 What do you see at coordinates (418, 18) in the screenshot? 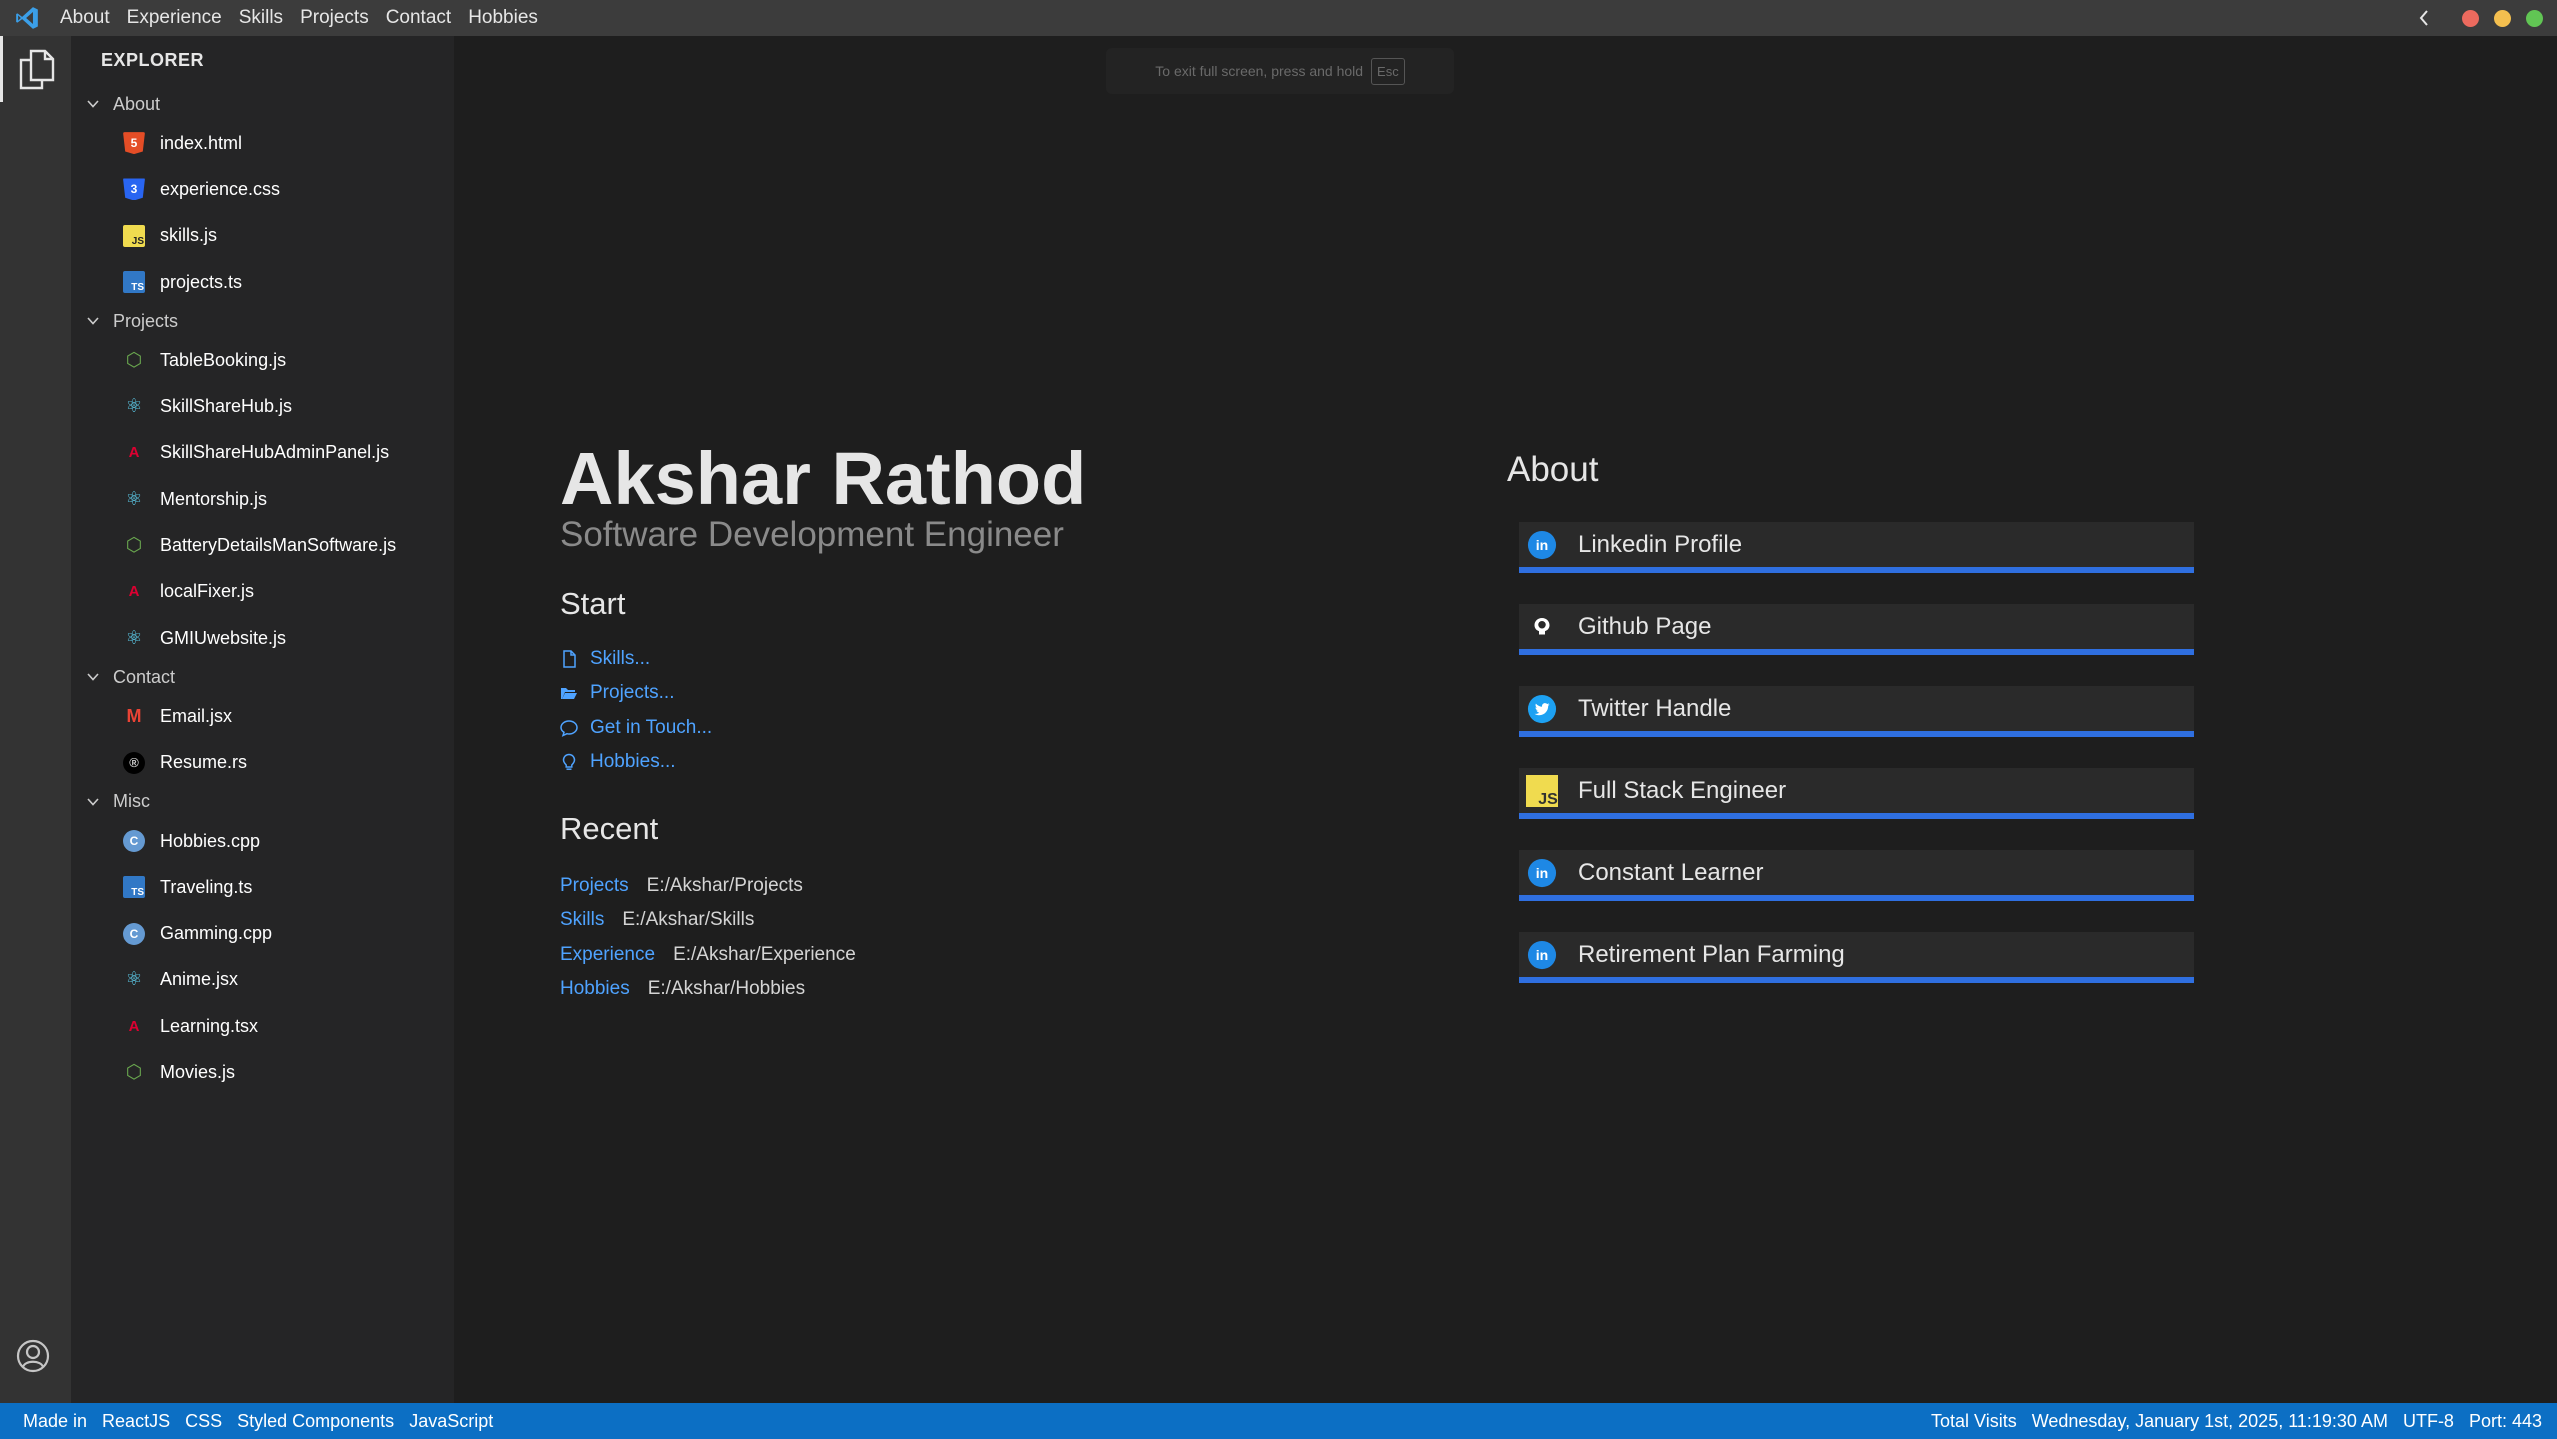
I see `menu-item-contact: Contact` at bounding box center [418, 18].